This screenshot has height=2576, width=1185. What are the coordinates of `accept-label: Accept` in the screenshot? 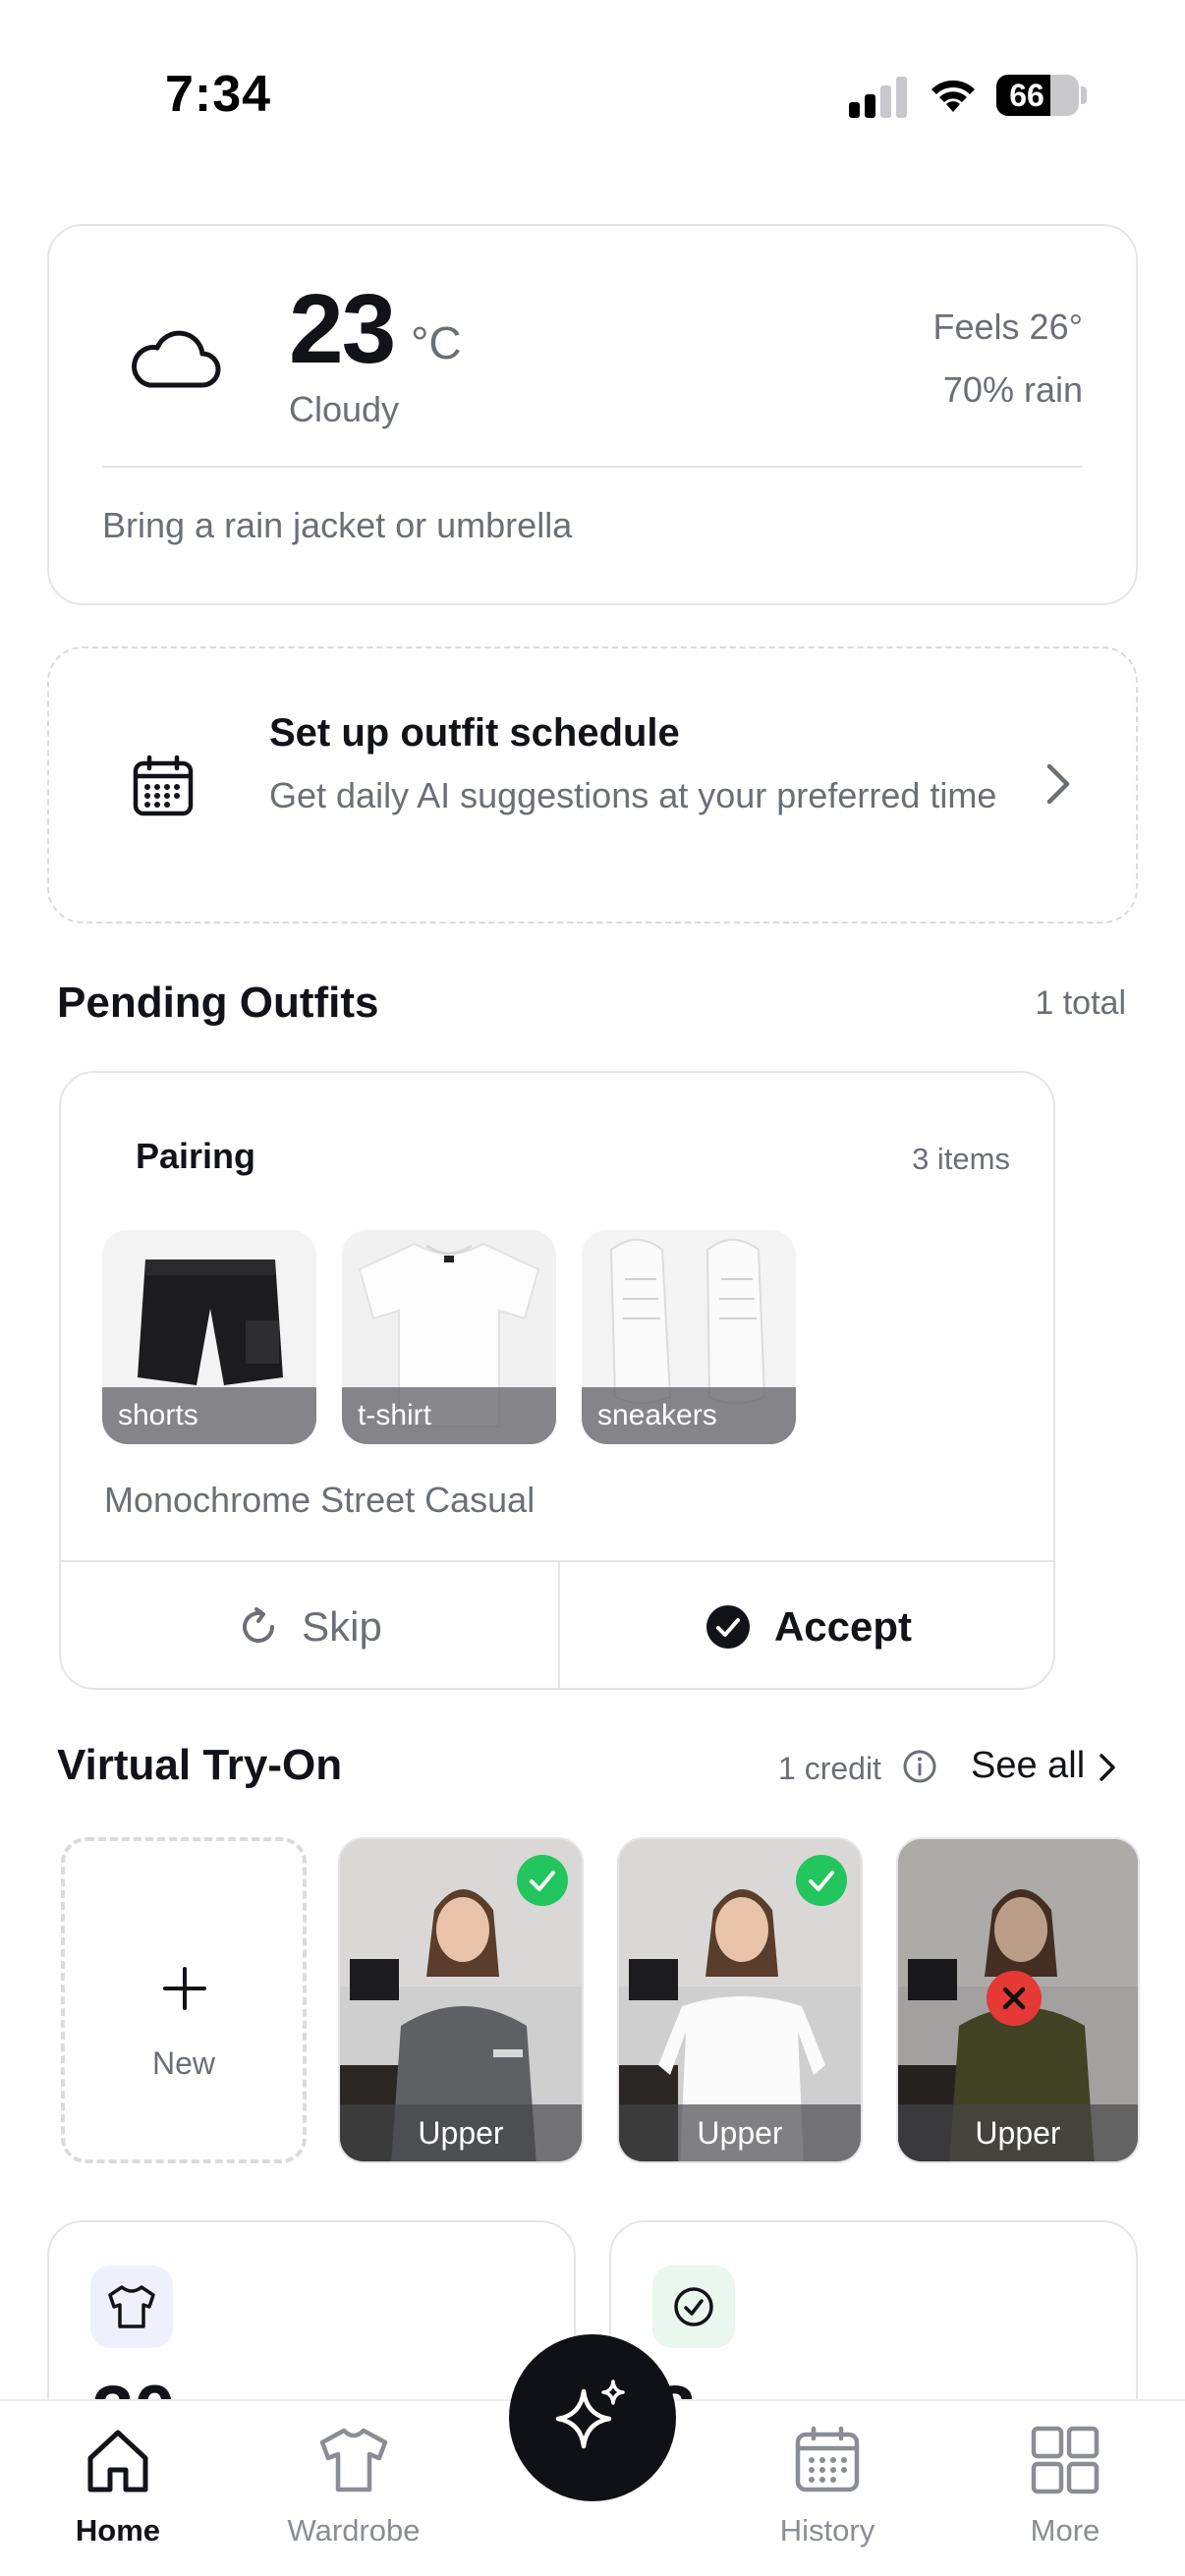 It's located at (843, 1626).